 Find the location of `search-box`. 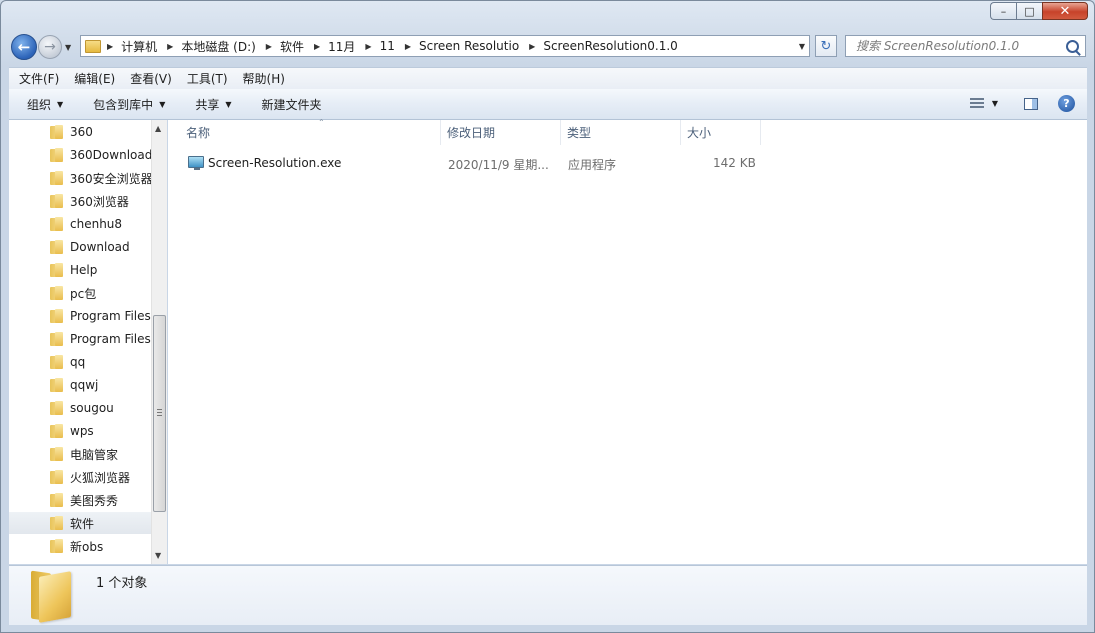

search-box is located at coordinates (965, 46).